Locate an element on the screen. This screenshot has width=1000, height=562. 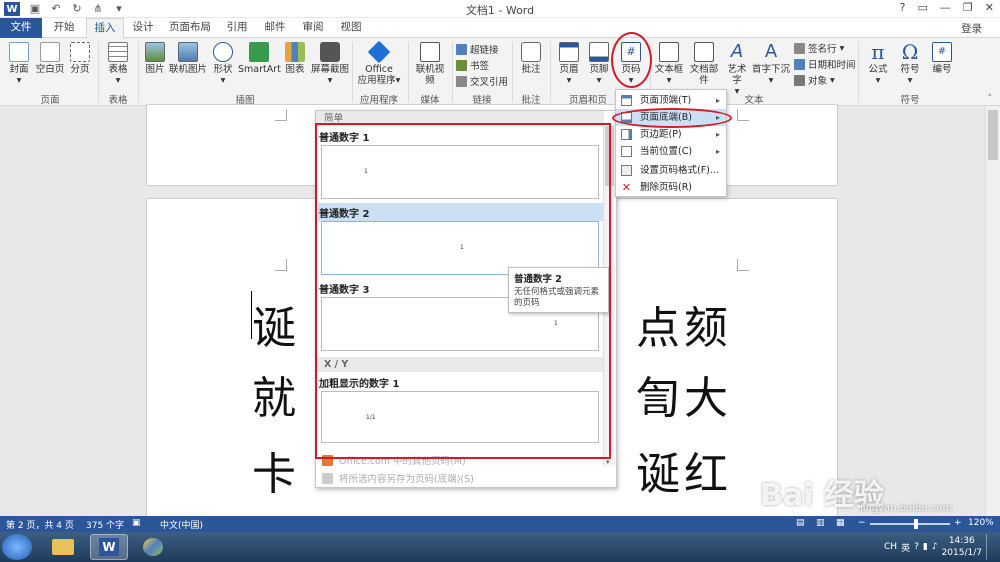
hyperlink-button: 超链接 is located at coordinates (477, 49).